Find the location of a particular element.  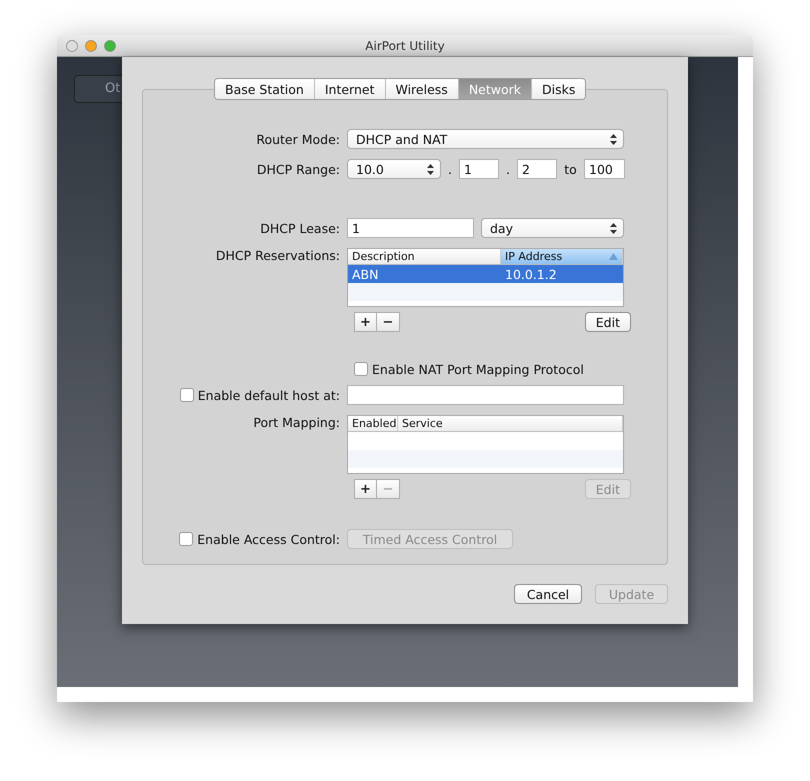

window-title: AirPort Utility is located at coordinates (405, 45).